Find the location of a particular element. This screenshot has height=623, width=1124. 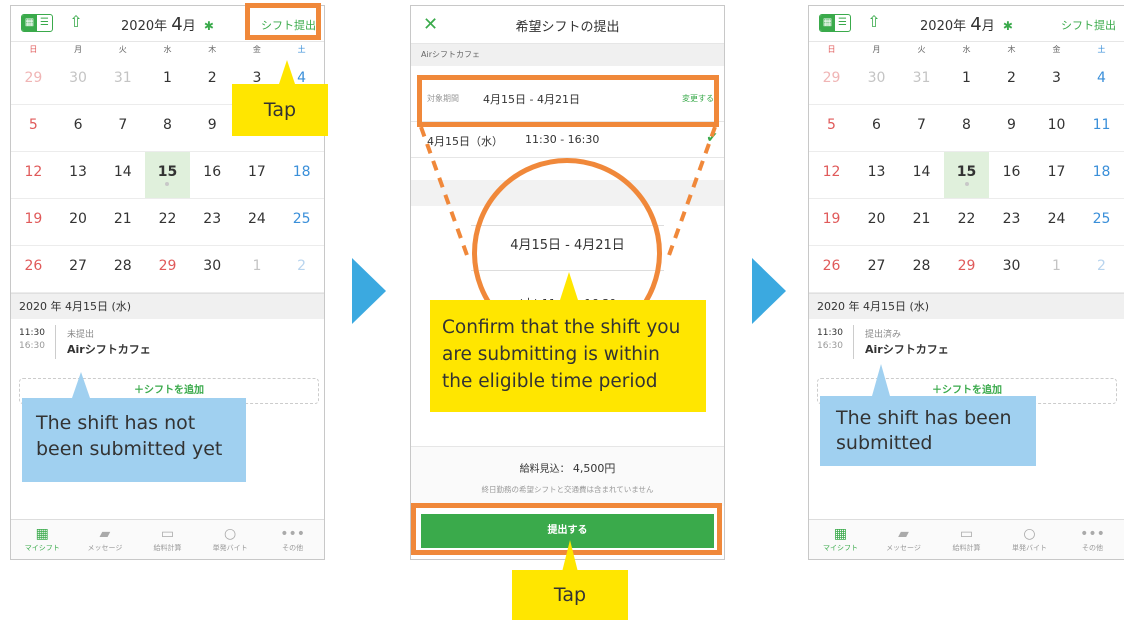

requested-shift-row: 4月15日（水） 11:30 - 16:30 ✔ is located at coordinates (567, 140).